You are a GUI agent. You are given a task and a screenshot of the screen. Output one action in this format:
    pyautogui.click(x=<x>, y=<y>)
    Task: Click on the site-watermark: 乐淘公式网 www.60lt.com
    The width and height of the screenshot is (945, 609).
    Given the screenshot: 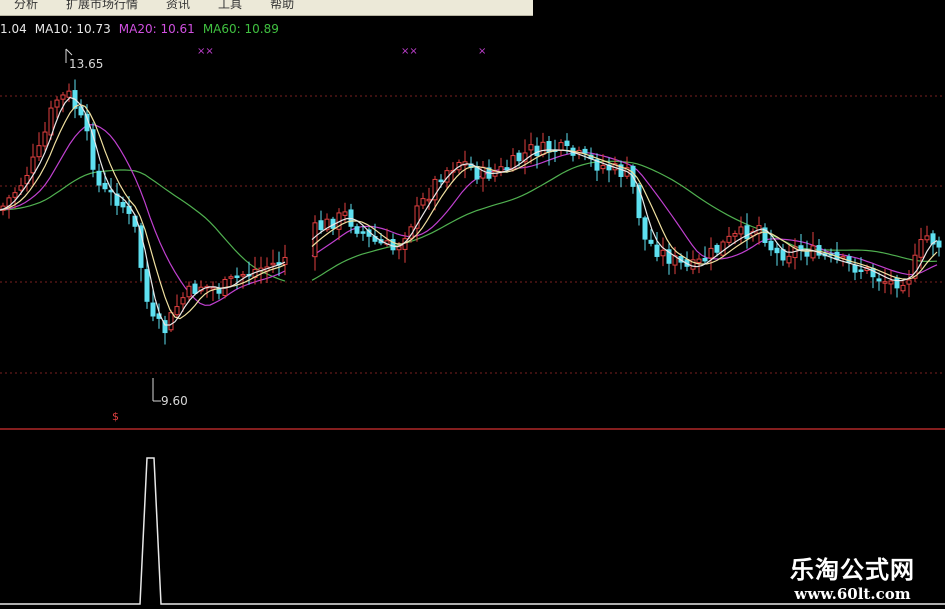 What is the action you would take?
    pyautogui.click(x=852, y=579)
    